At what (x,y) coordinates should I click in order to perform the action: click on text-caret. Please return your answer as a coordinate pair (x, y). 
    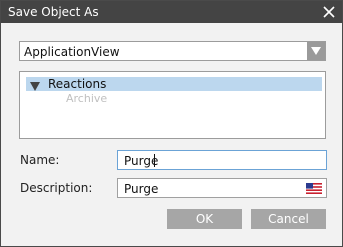
    Looking at the image, I should click on (154, 160).